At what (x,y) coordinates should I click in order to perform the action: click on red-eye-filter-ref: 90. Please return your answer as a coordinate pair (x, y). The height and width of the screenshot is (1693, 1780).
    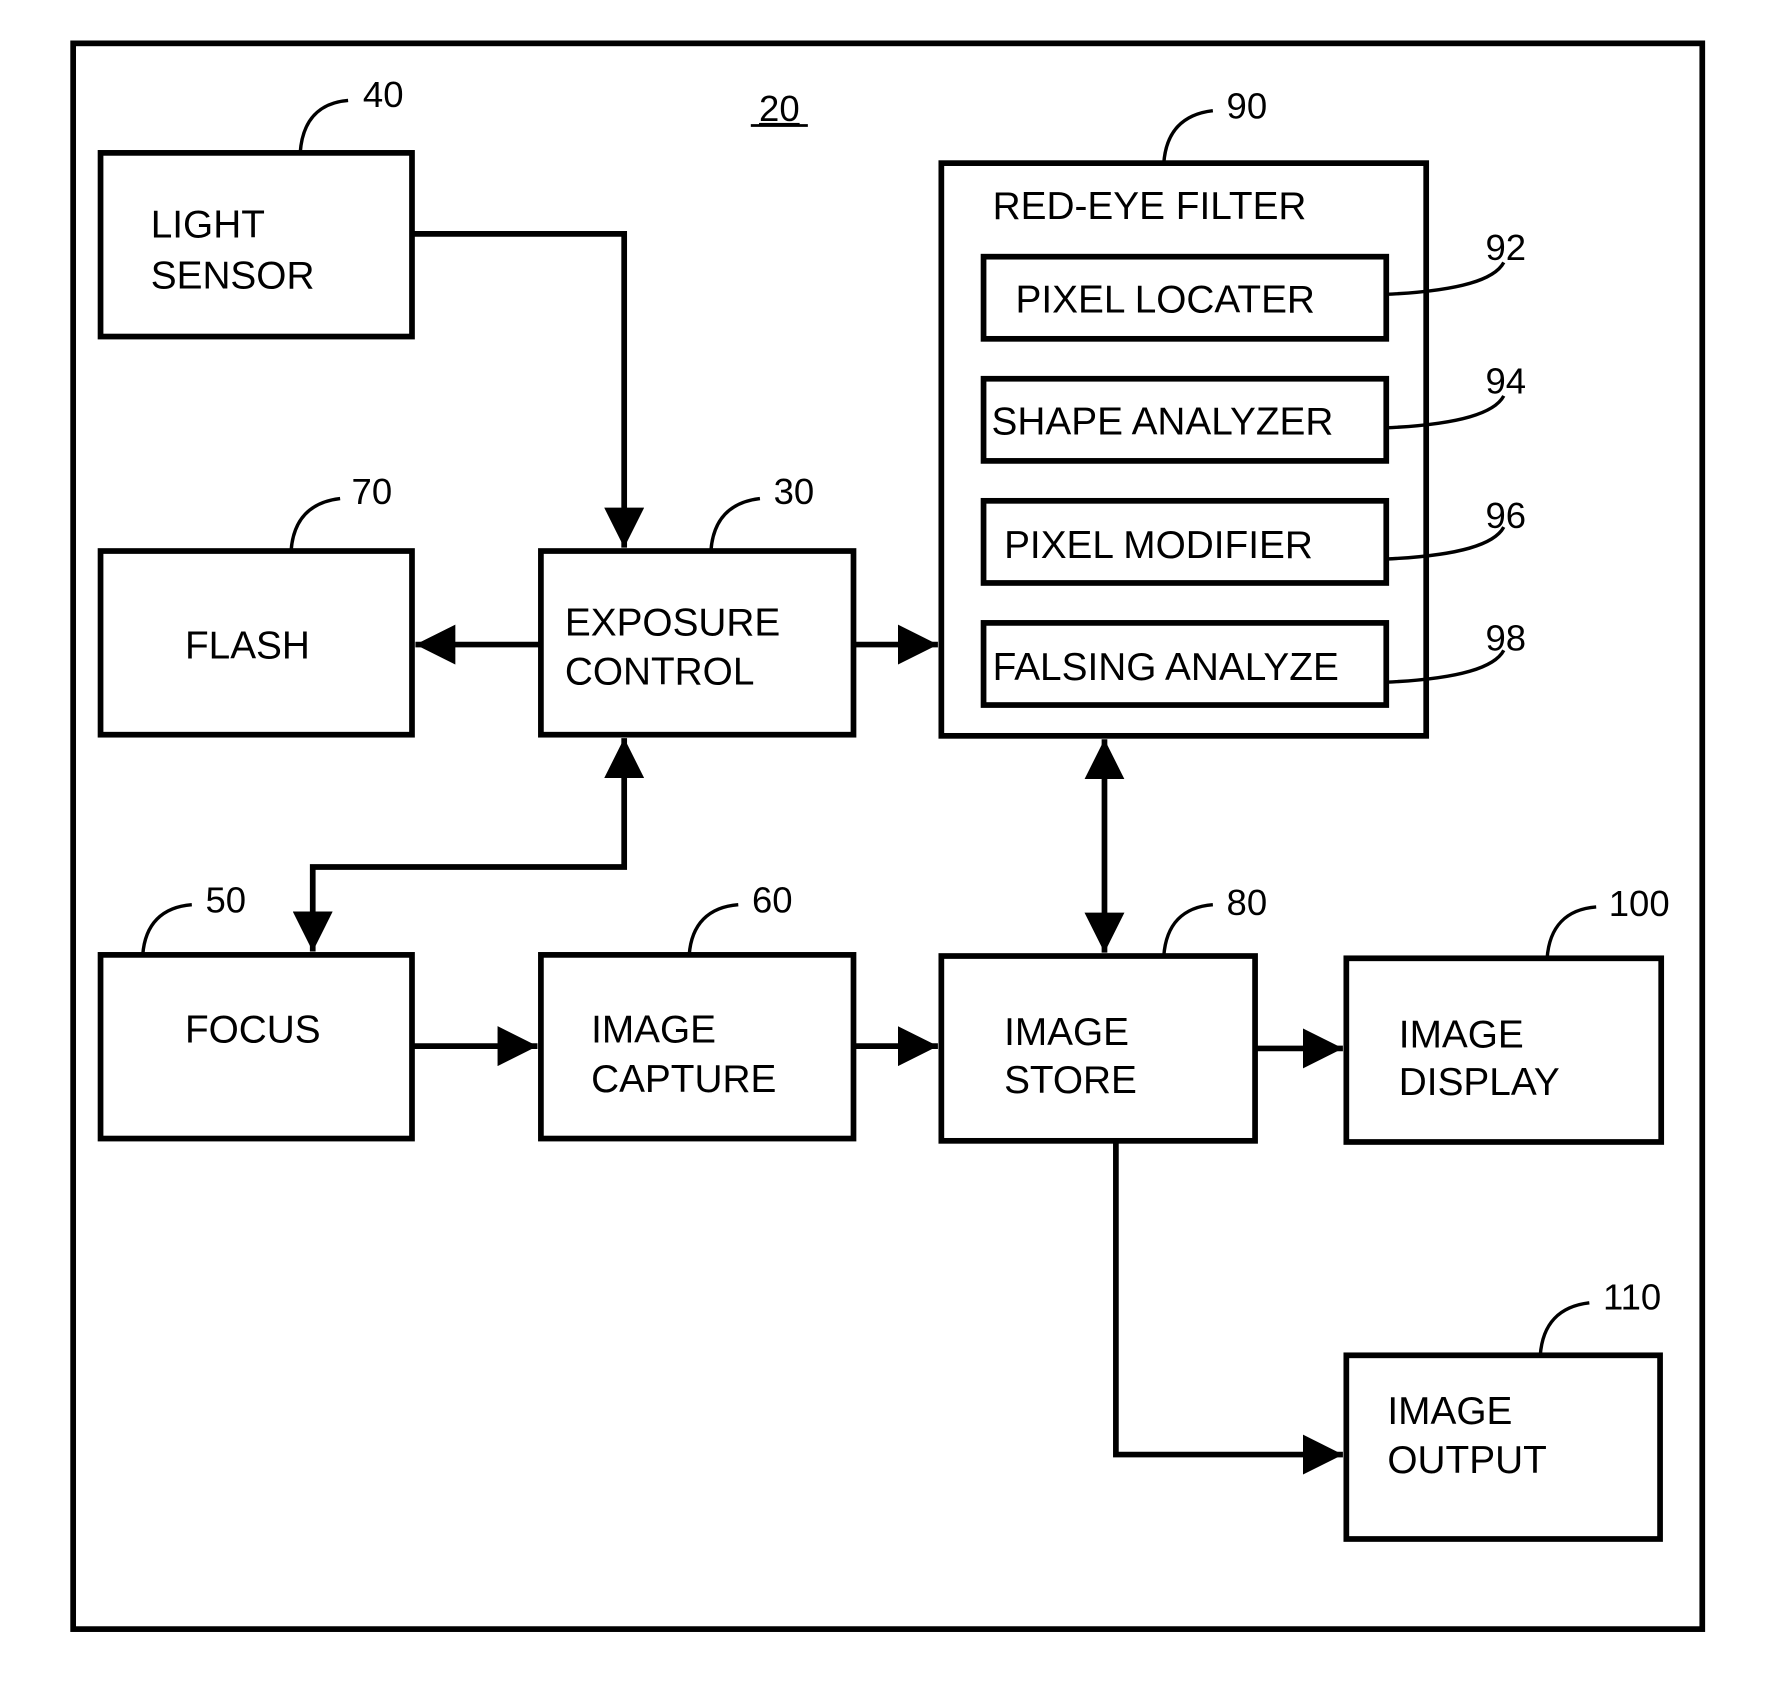
    Looking at the image, I should click on (1247, 106).